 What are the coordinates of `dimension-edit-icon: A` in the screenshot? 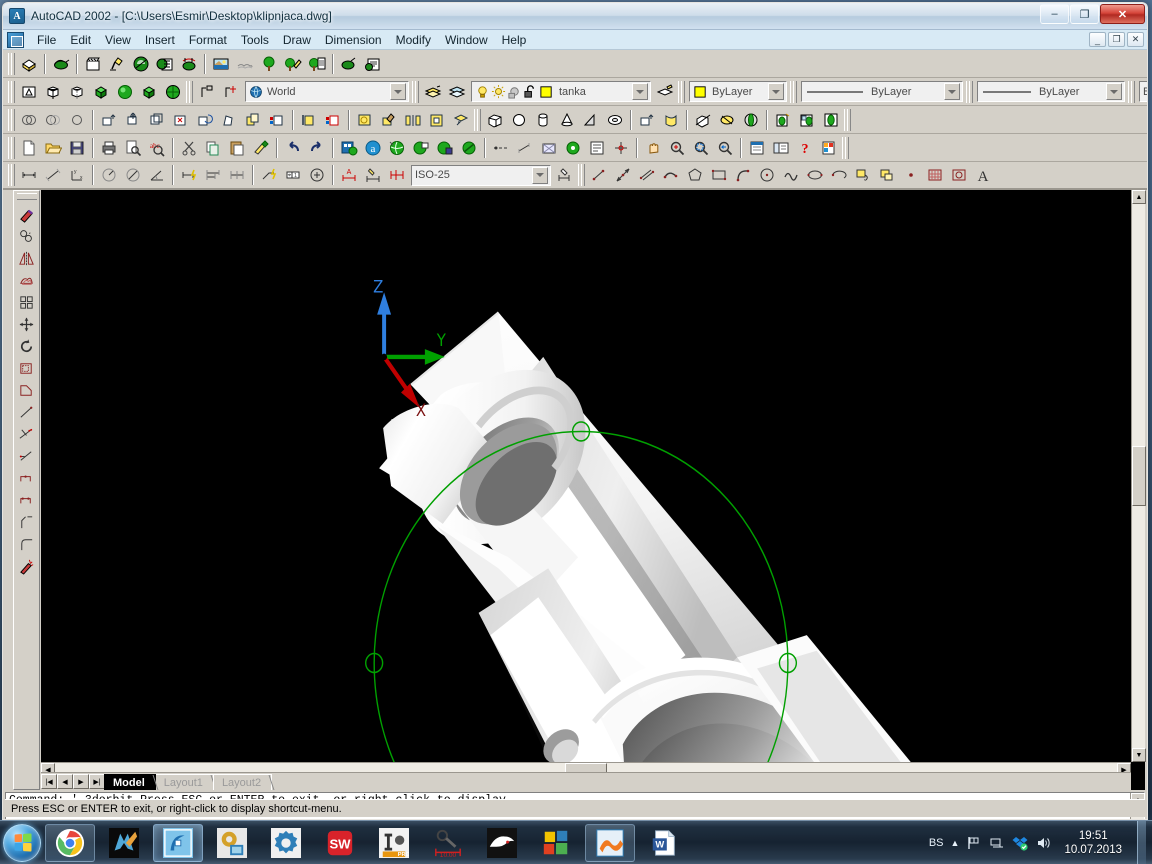 It's located at (349, 175).